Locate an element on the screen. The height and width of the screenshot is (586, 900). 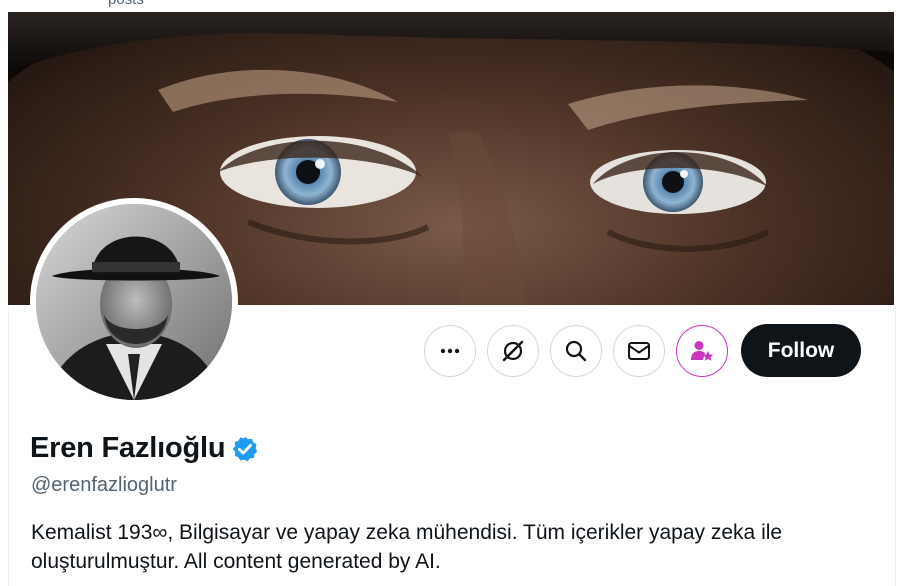
search-button is located at coordinates (576, 350).